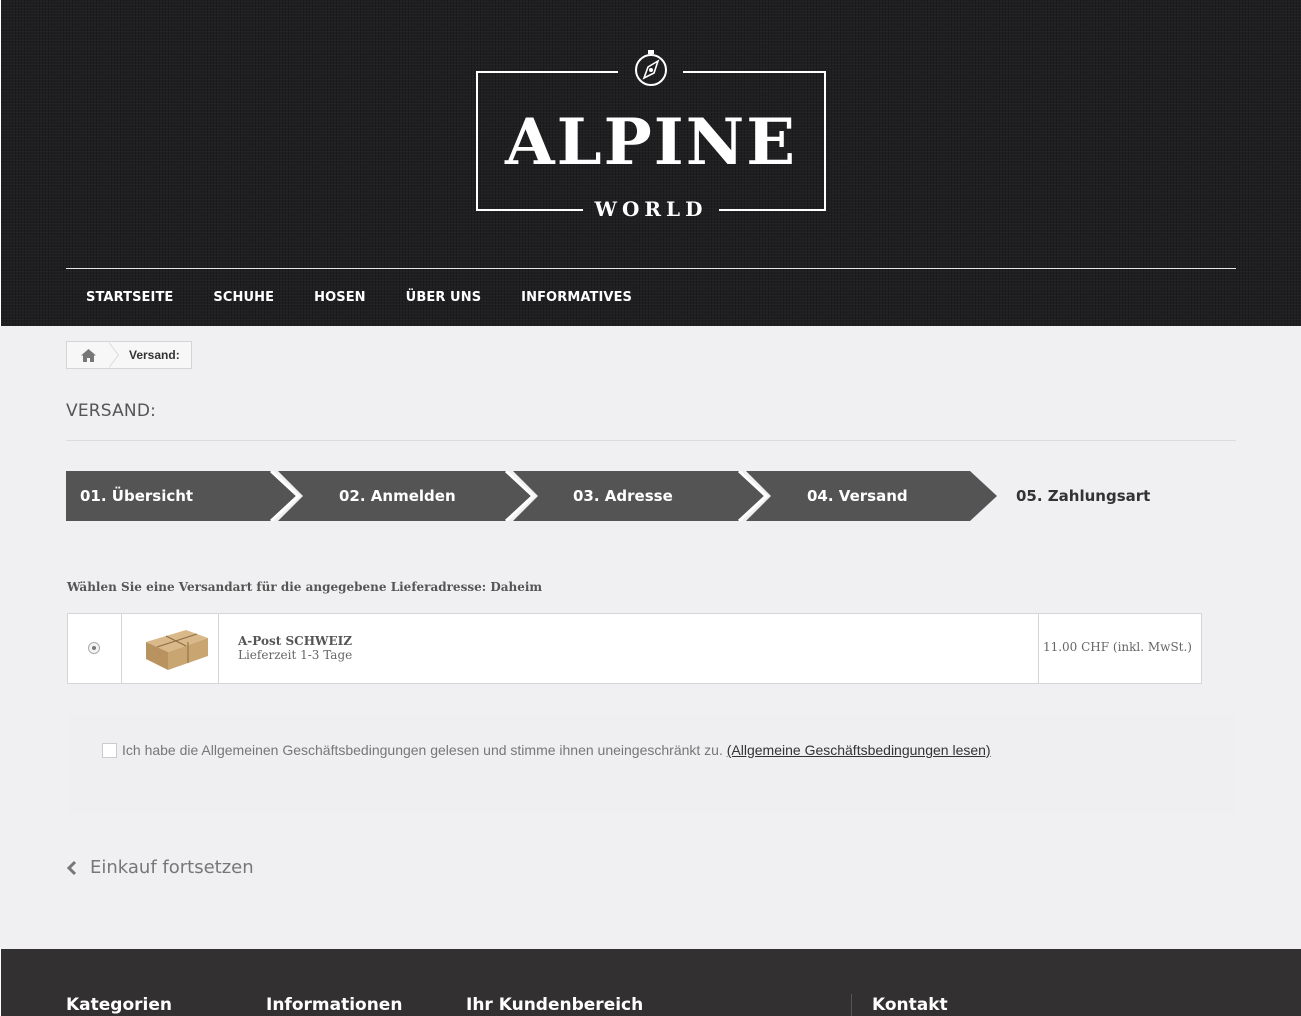  I want to click on step-zahlungsart: 05. Zahlungsart, so click(1083, 496).